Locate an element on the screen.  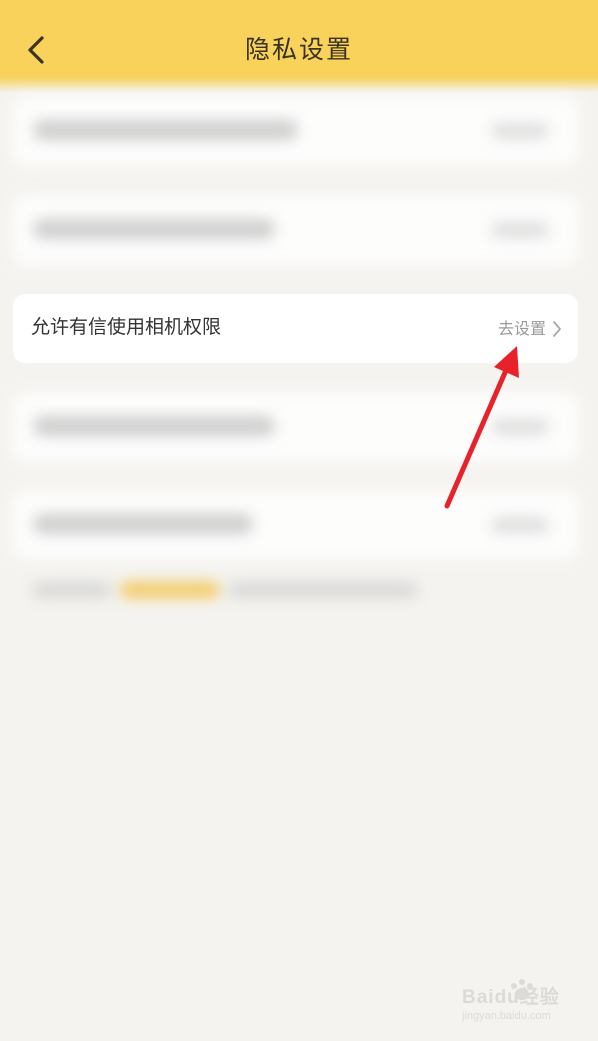
page-title: 隐私设置 is located at coordinates (298, 49).